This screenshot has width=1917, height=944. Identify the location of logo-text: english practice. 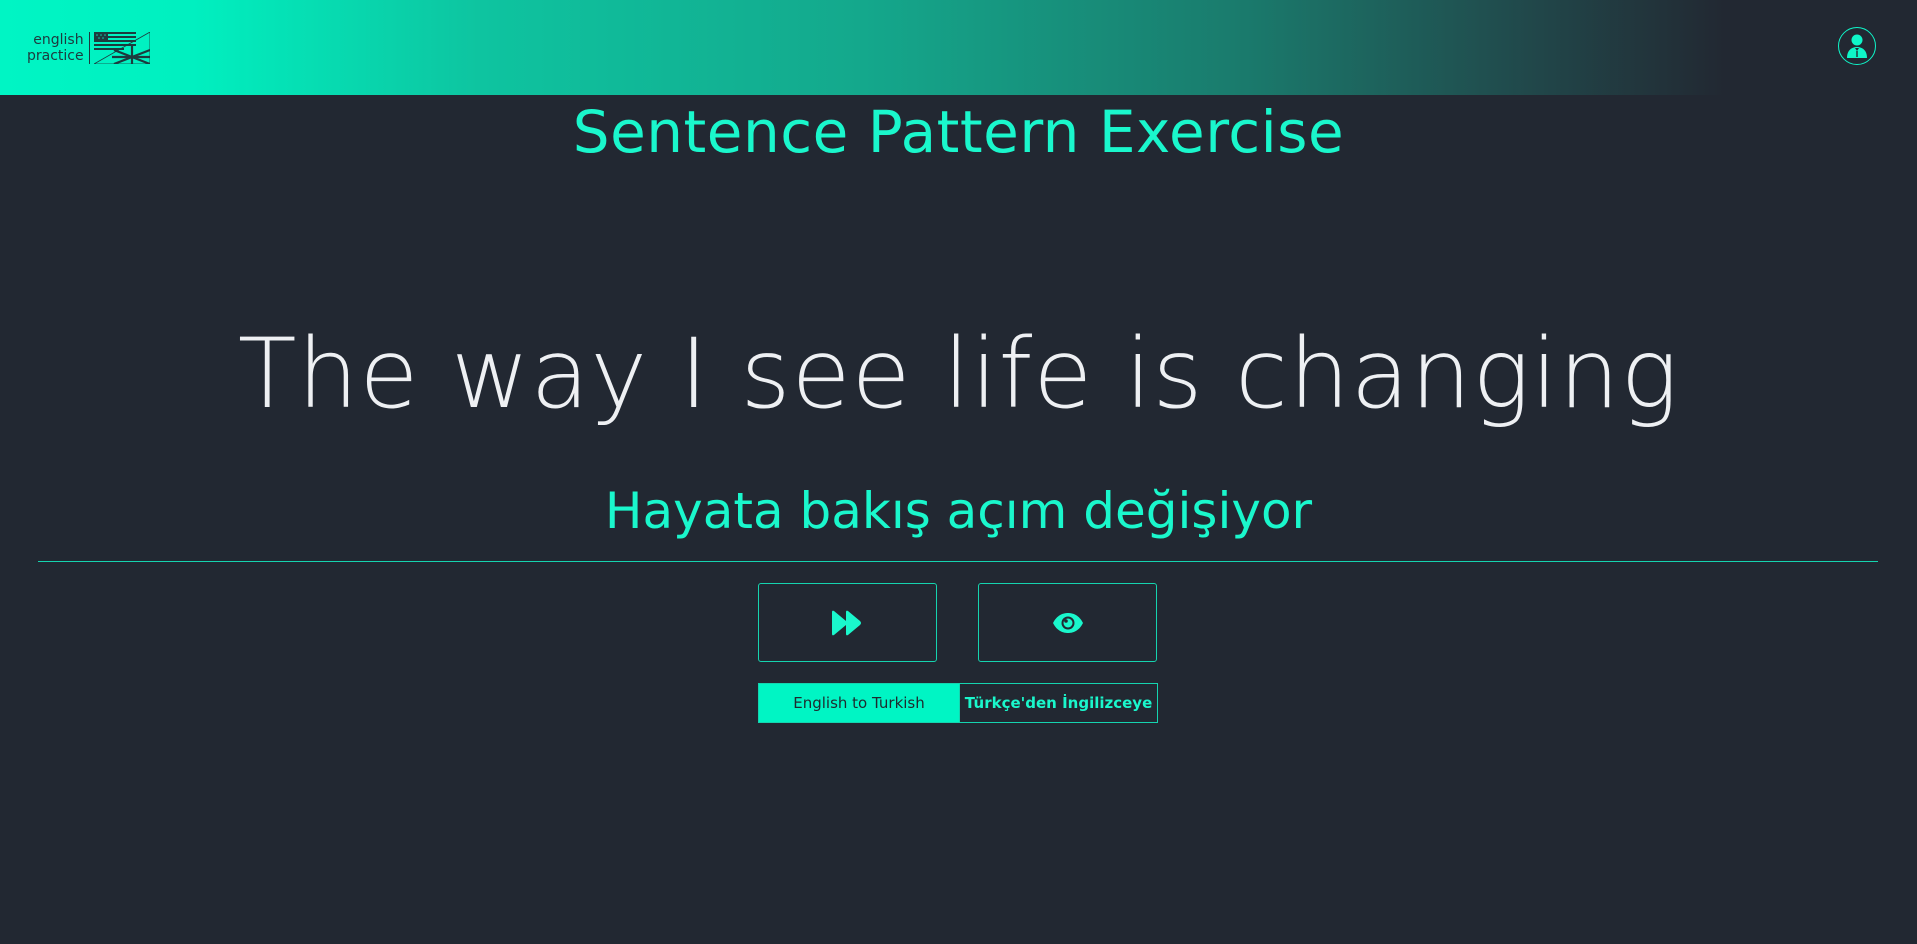
(58, 48).